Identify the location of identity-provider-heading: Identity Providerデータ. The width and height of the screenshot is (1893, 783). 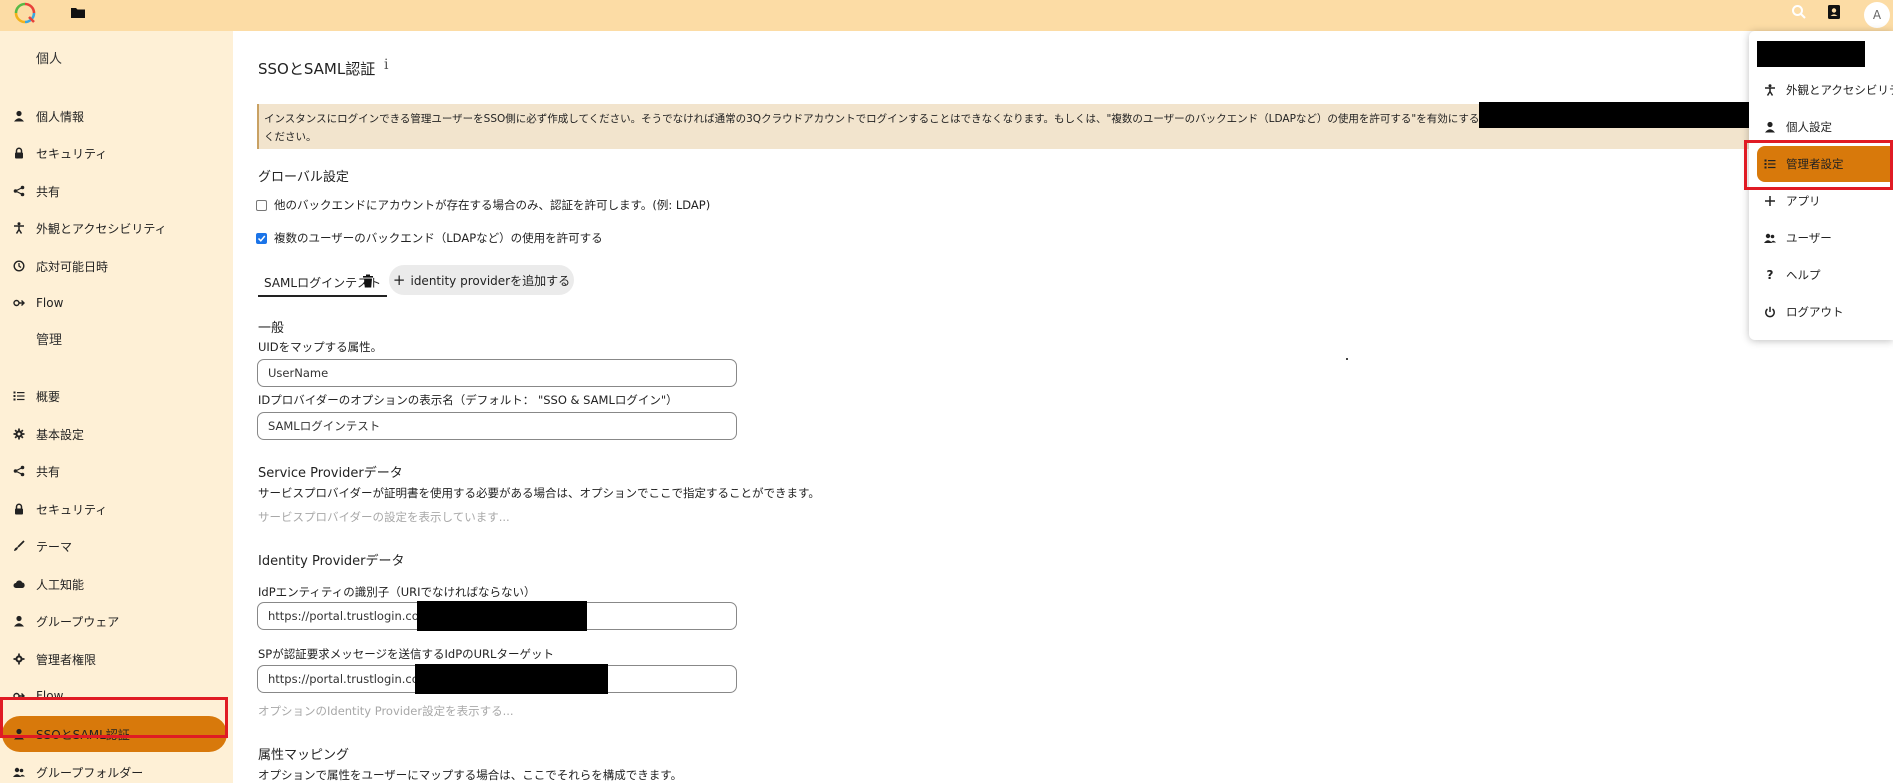
(331, 561).